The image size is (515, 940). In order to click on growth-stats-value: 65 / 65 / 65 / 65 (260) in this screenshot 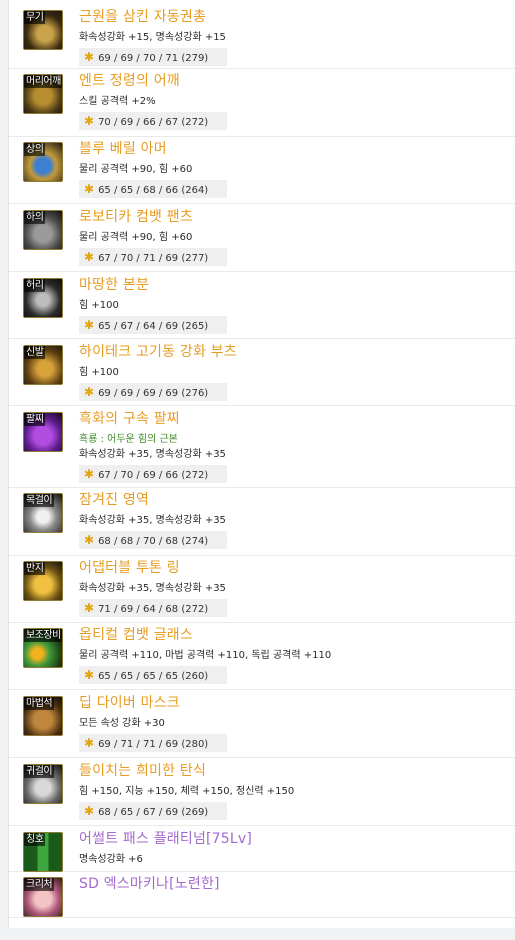, I will do `click(153, 676)`.